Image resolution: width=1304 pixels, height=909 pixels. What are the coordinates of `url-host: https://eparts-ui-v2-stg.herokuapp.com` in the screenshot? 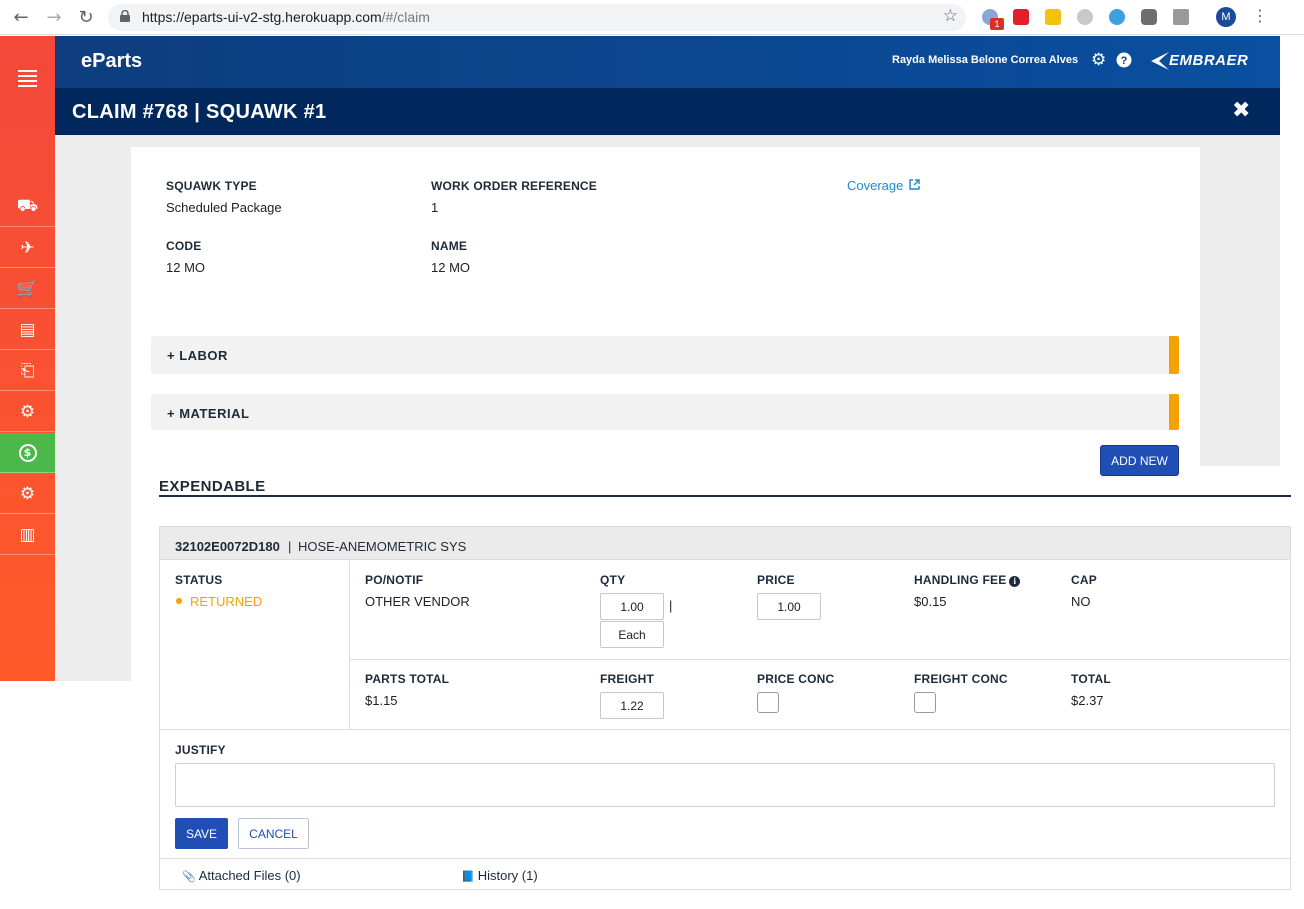 It's located at (262, 17).